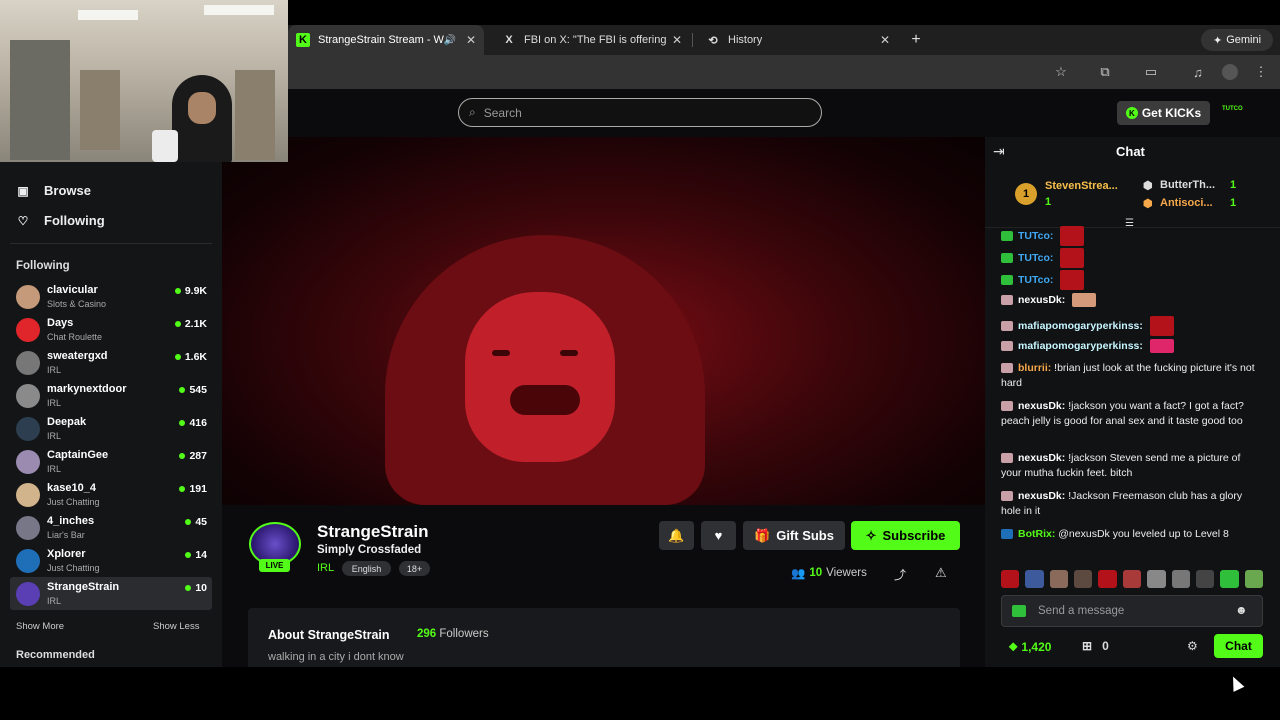  I want to click on sidebar-channel: Days Chat Roulette 2.1K, so click(111, 329).